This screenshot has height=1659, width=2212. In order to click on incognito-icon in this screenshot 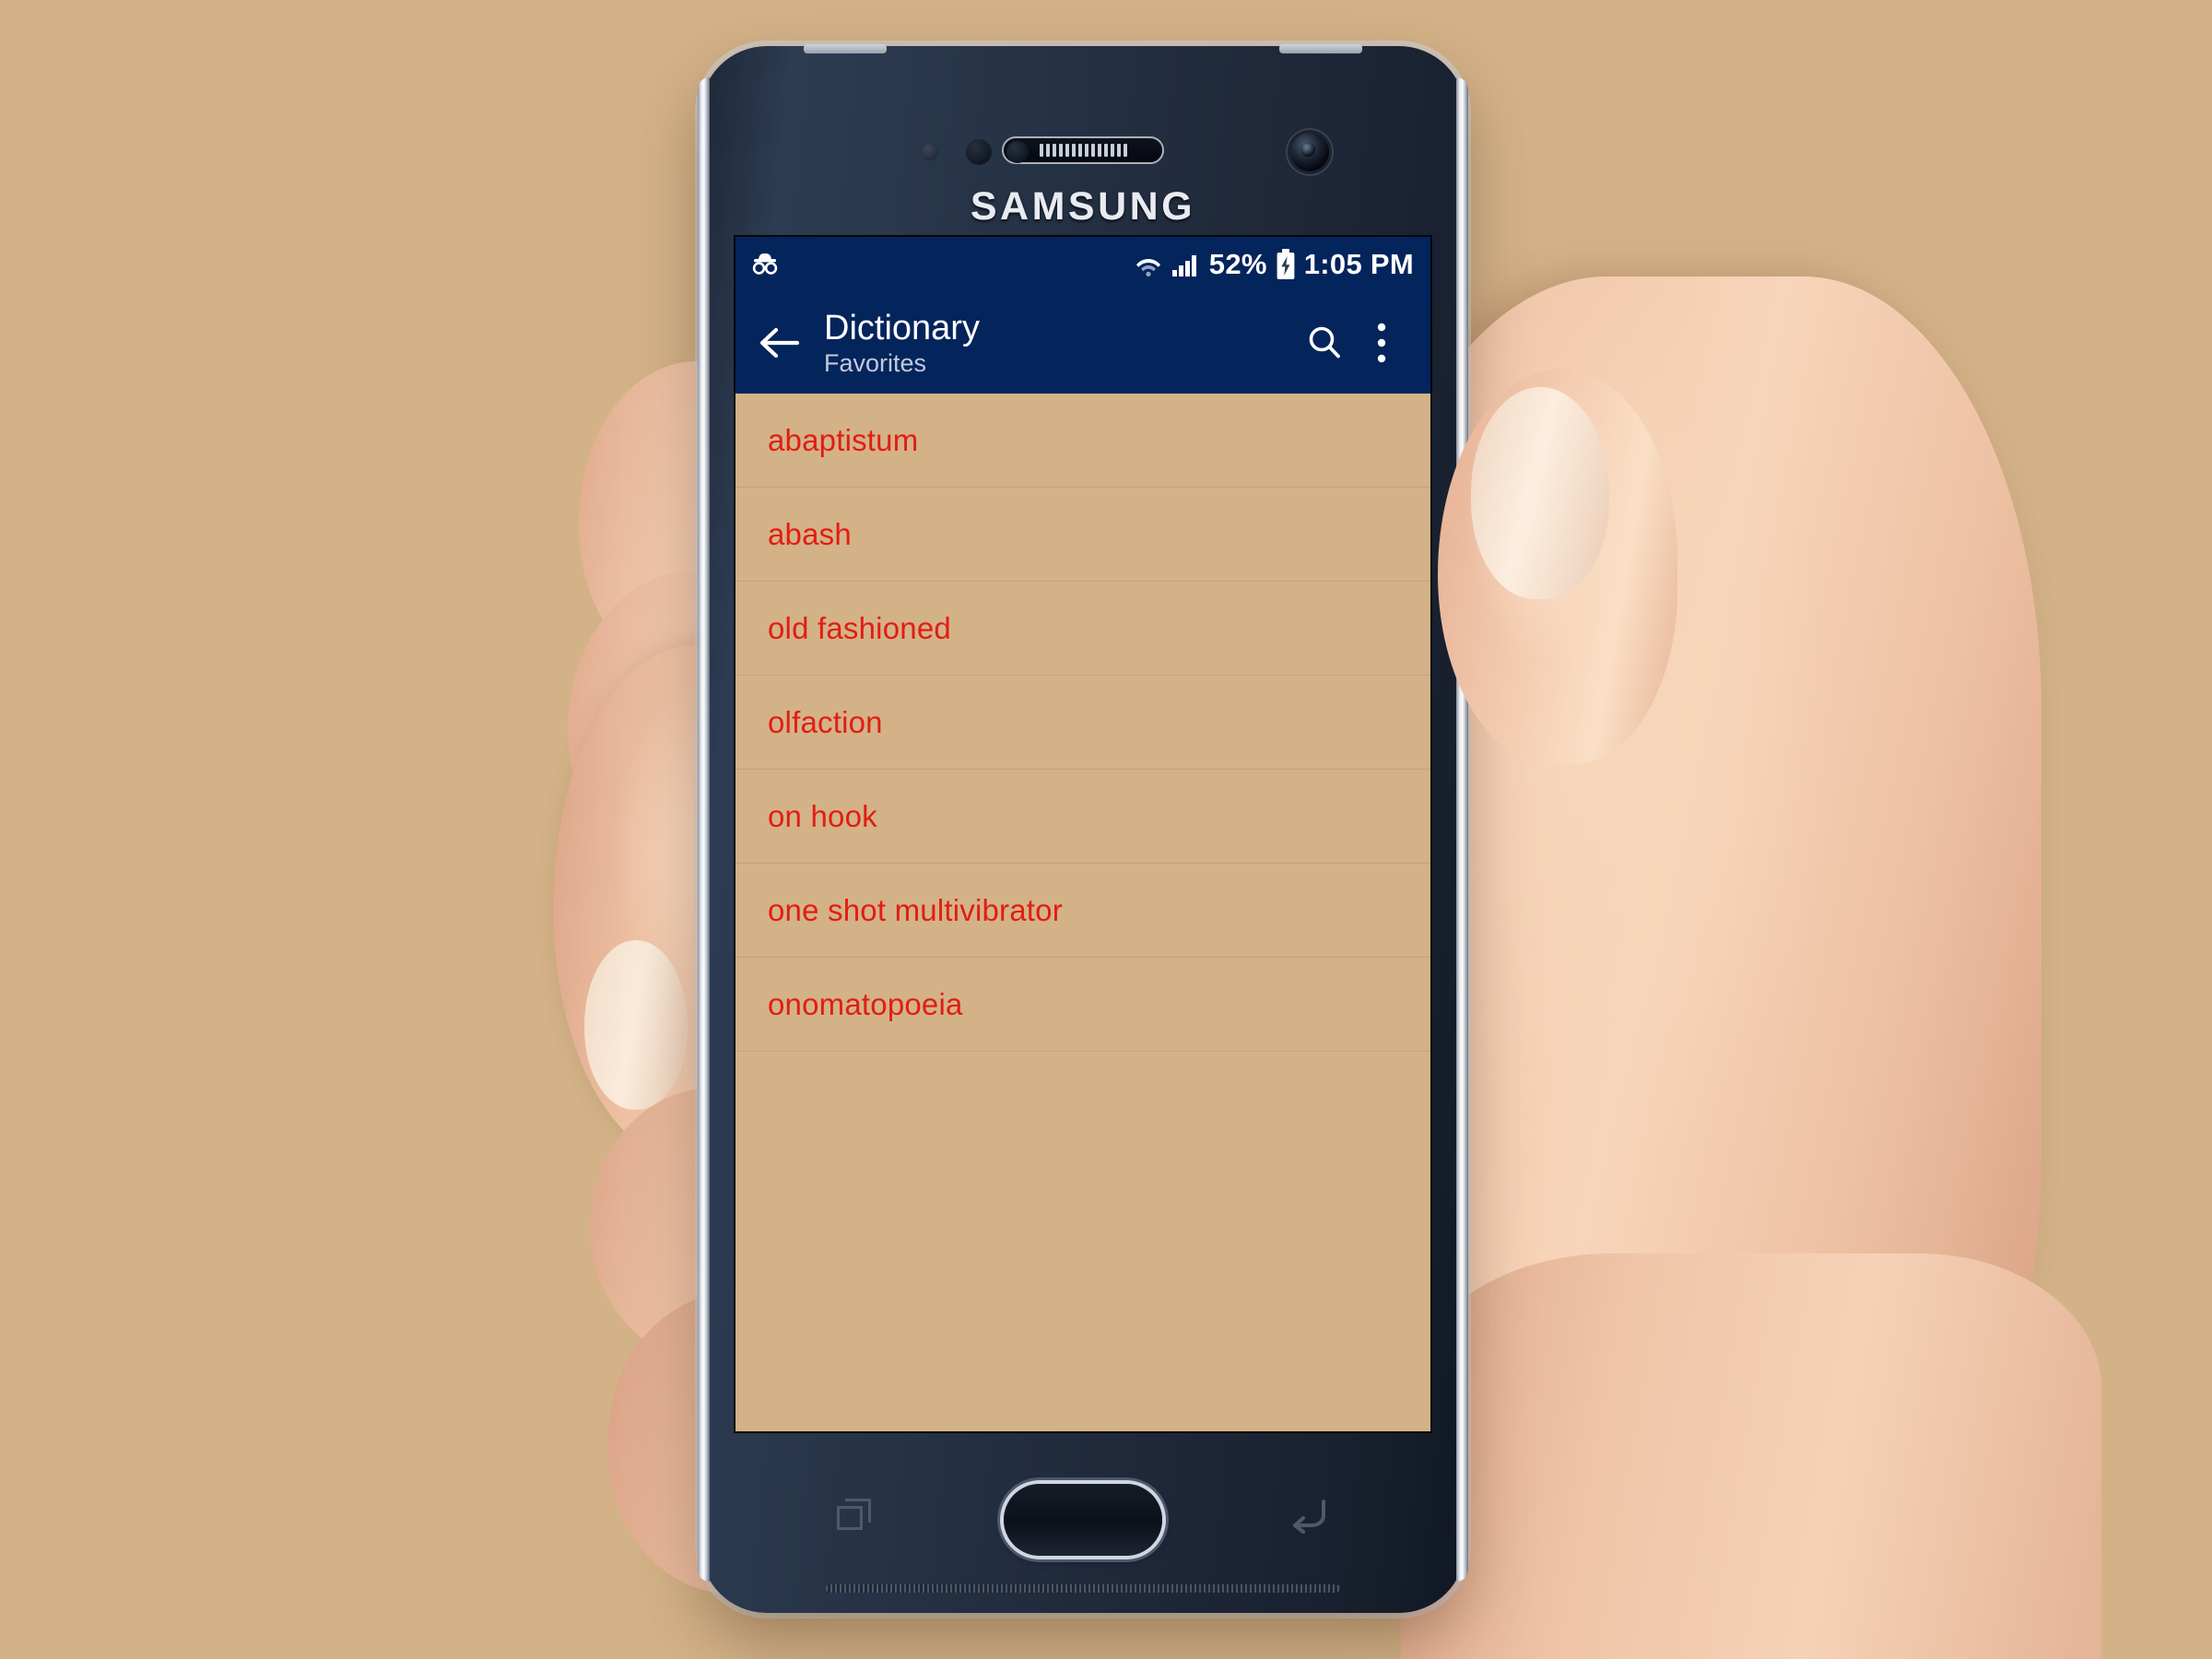, I will do `click(765, 264)`.